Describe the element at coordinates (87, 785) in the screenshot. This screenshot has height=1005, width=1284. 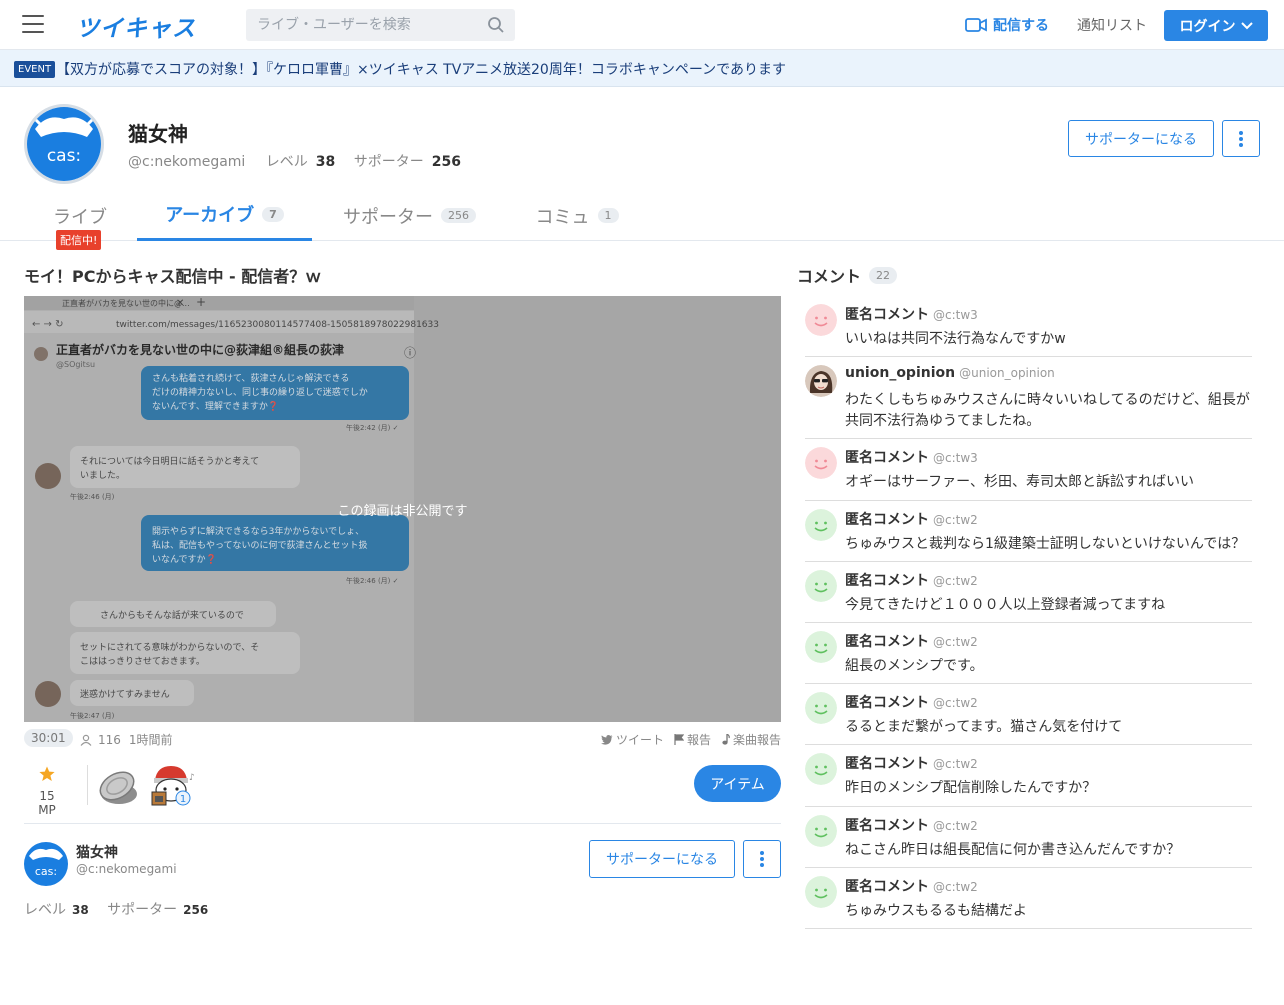
I see `divider` at that location.